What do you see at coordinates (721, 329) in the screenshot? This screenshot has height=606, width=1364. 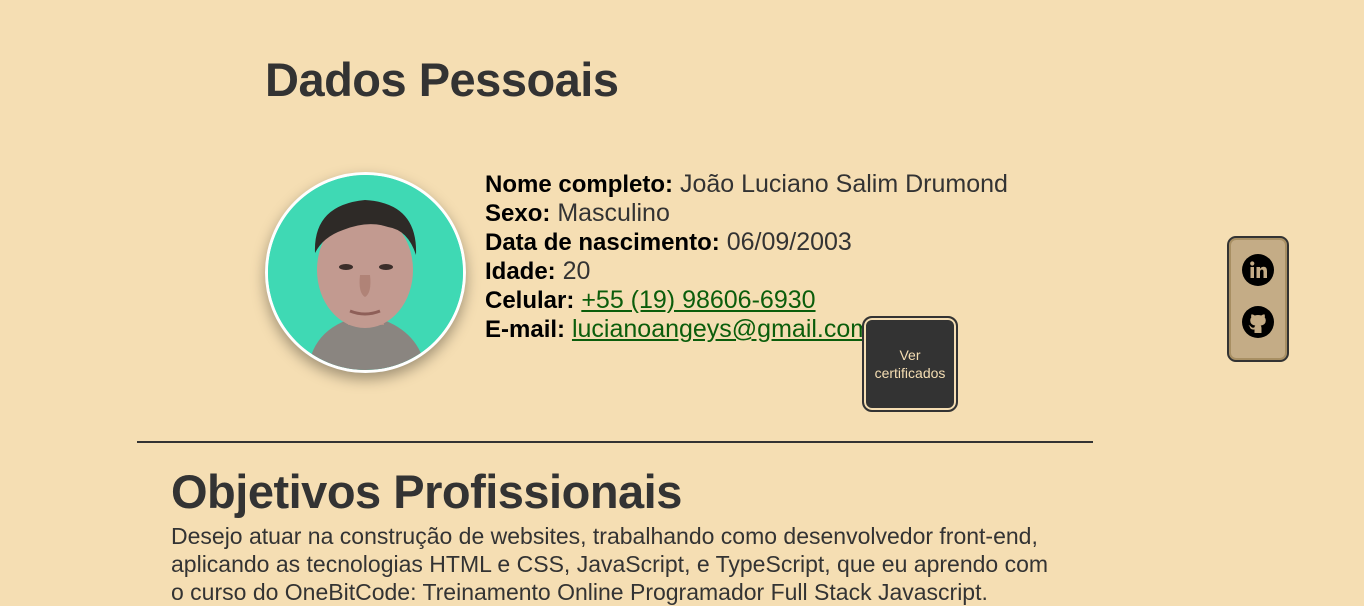 I see `email-link: lucianoangeys@gmail.com` at bounding box center [721, 329].